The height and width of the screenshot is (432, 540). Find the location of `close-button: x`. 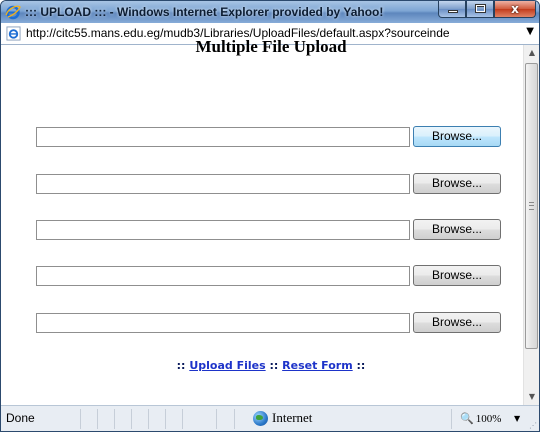

close-button: x is located at coordinates (515, 9).